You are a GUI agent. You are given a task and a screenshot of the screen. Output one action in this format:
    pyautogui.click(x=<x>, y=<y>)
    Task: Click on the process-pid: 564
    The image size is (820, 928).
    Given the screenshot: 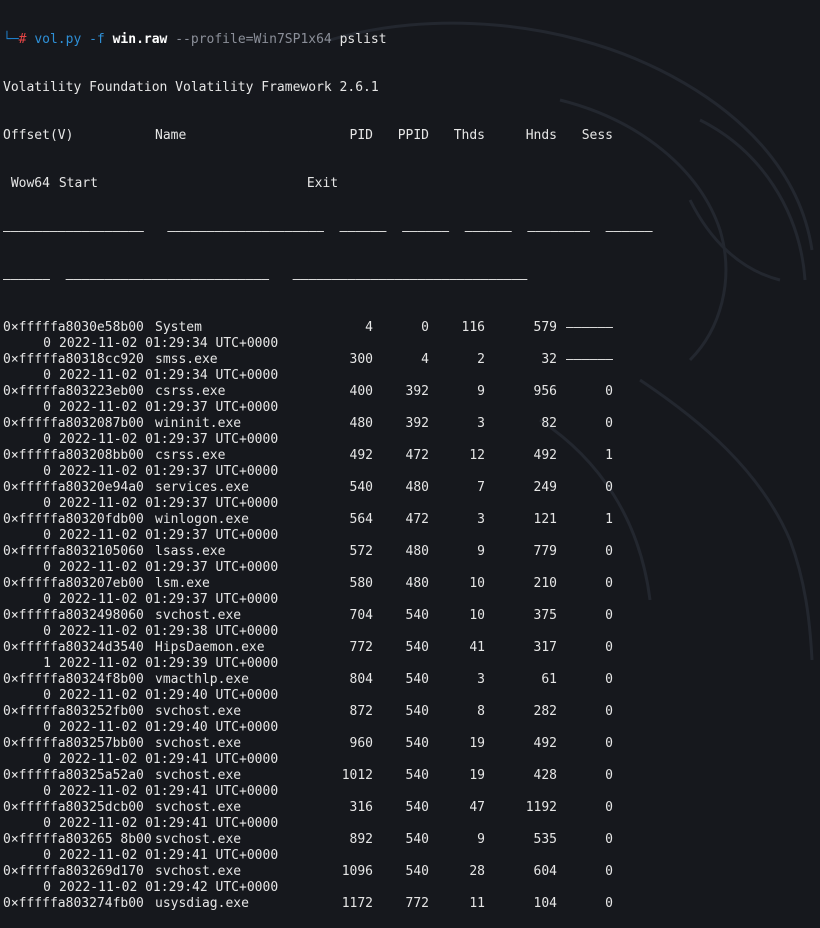 What is the action you would take?
    pyautogui.click(x=361, y=519)
    